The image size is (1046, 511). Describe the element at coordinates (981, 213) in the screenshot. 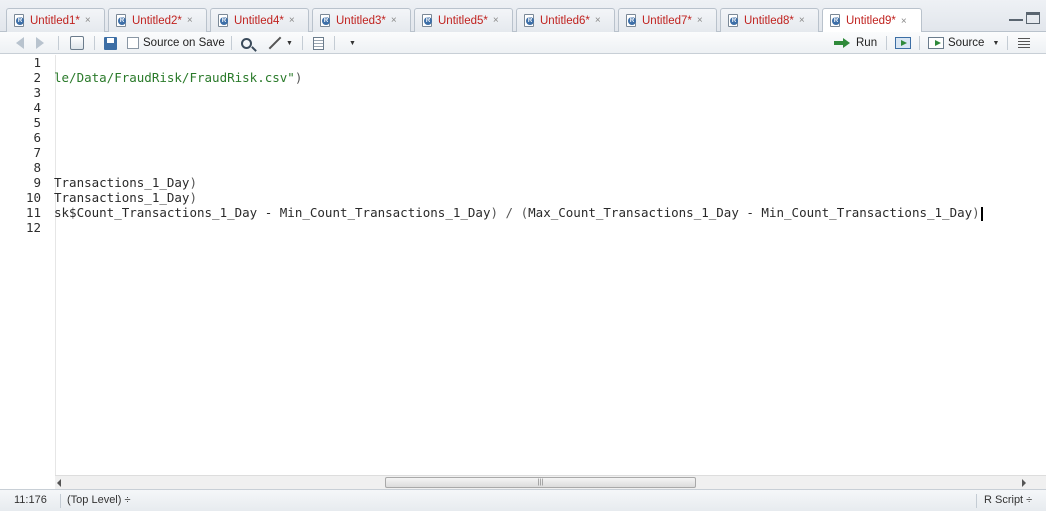

I see `text-cursor` at that location.